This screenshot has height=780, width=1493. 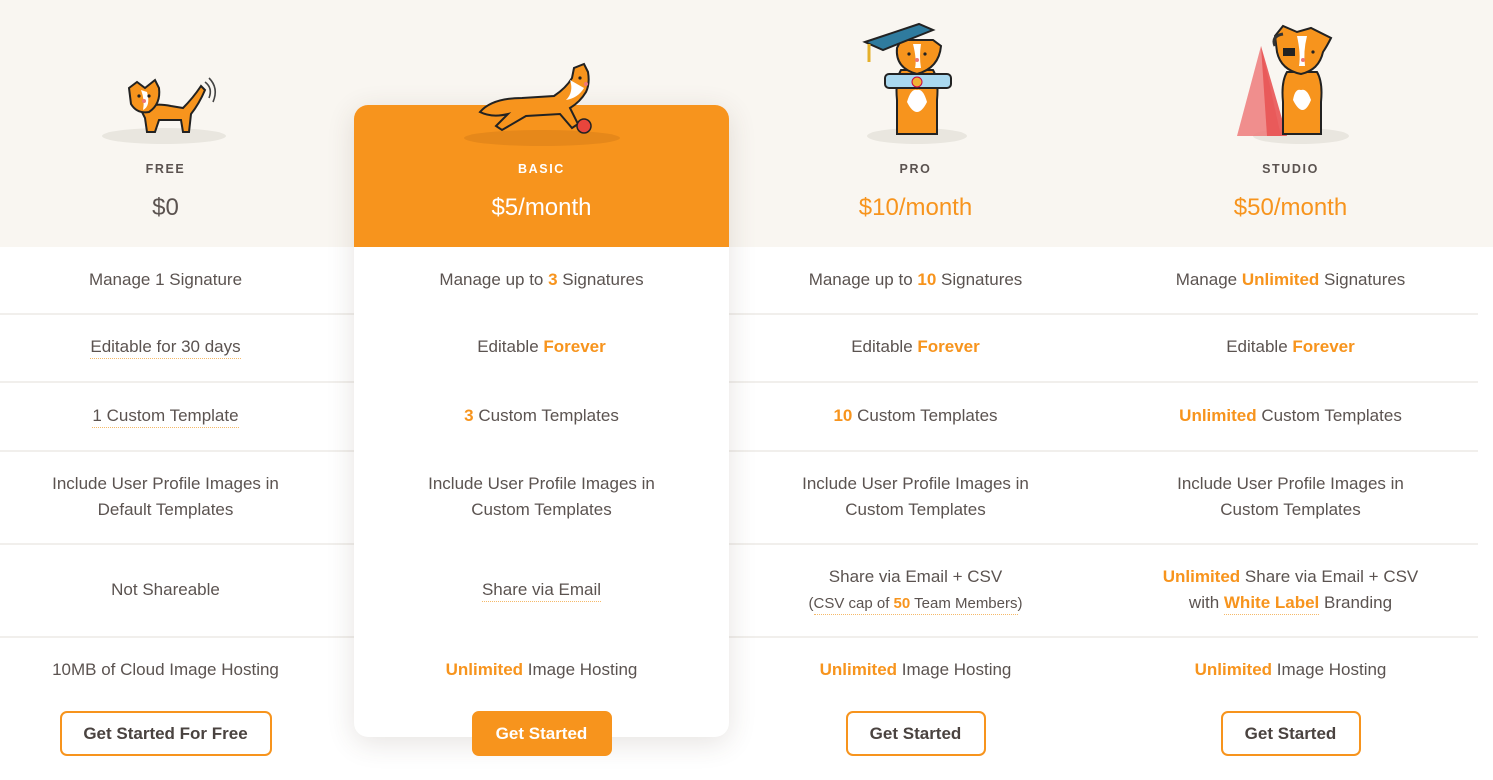 I want to click on feature-signatures: Manage up to 3 Signatures, so click(x=541, y=279).